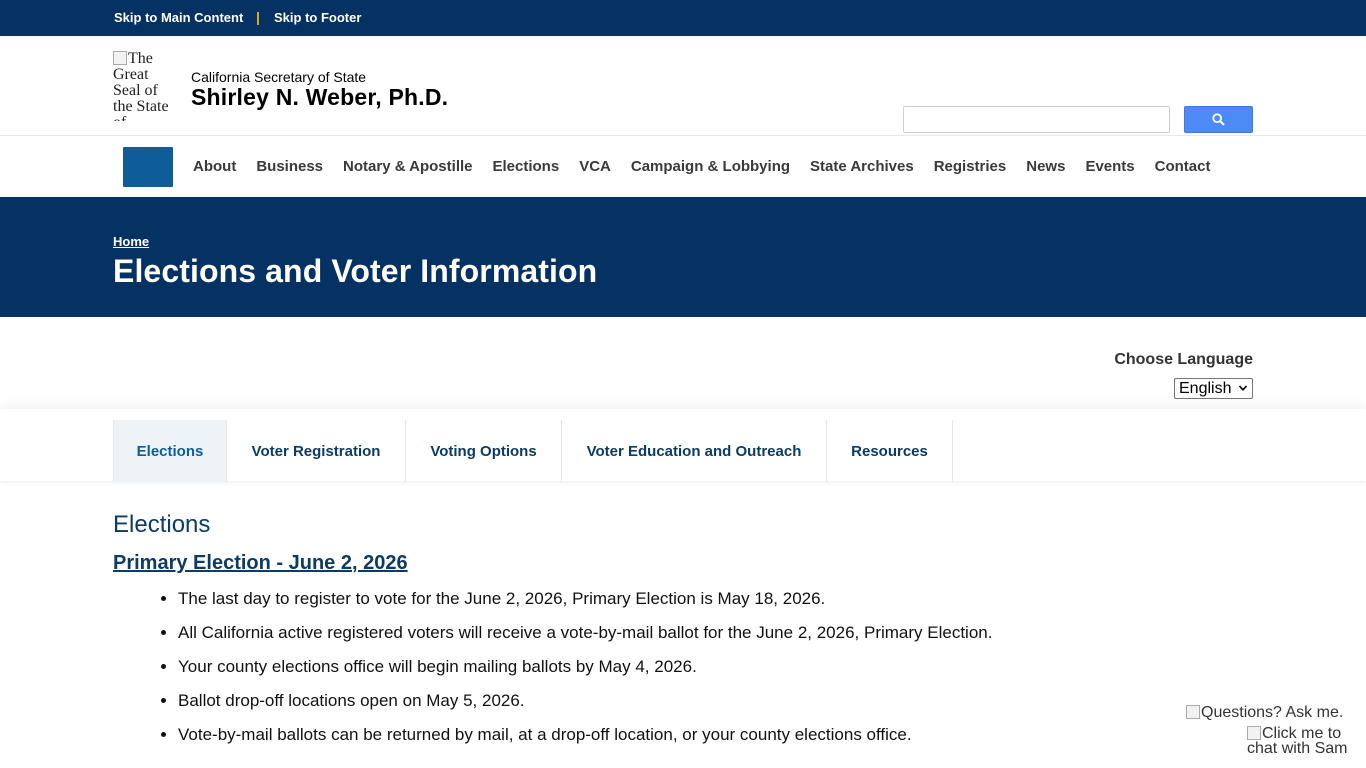  I want to click on skip-to-main-link: Skip to Main Content, so click(178, 17).